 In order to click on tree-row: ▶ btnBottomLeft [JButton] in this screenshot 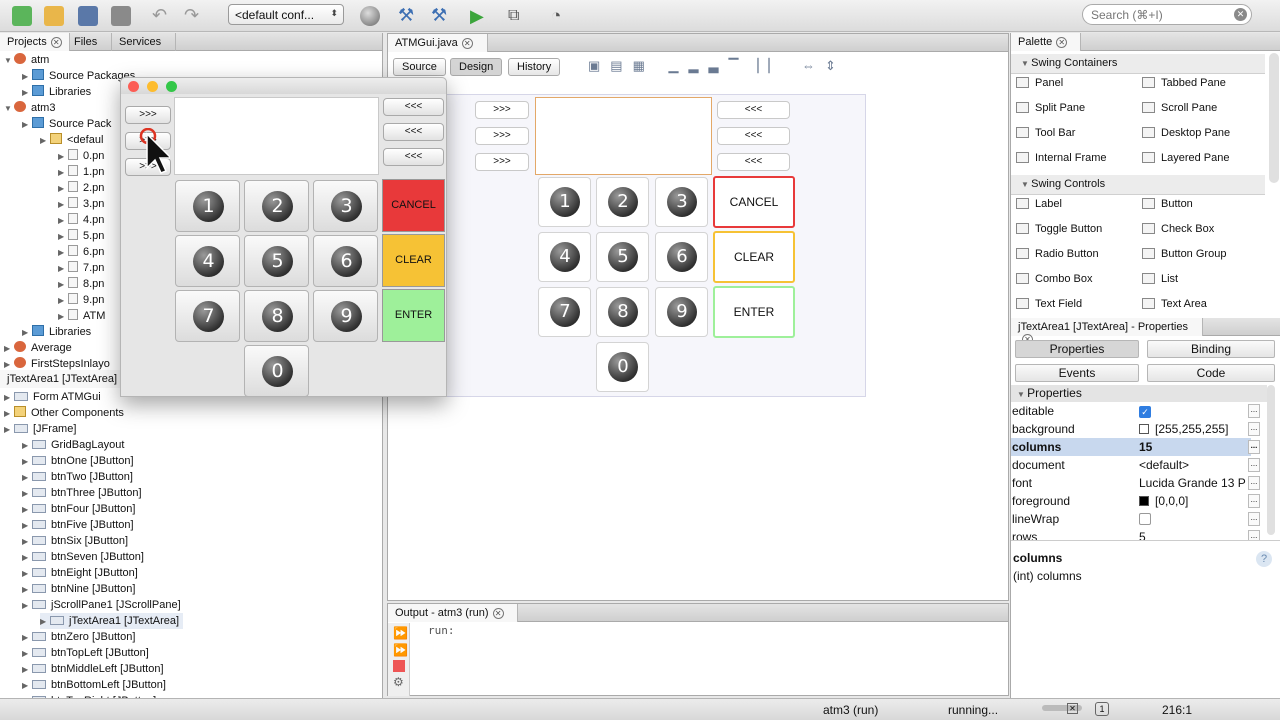, I will do `click(94, 685)`.